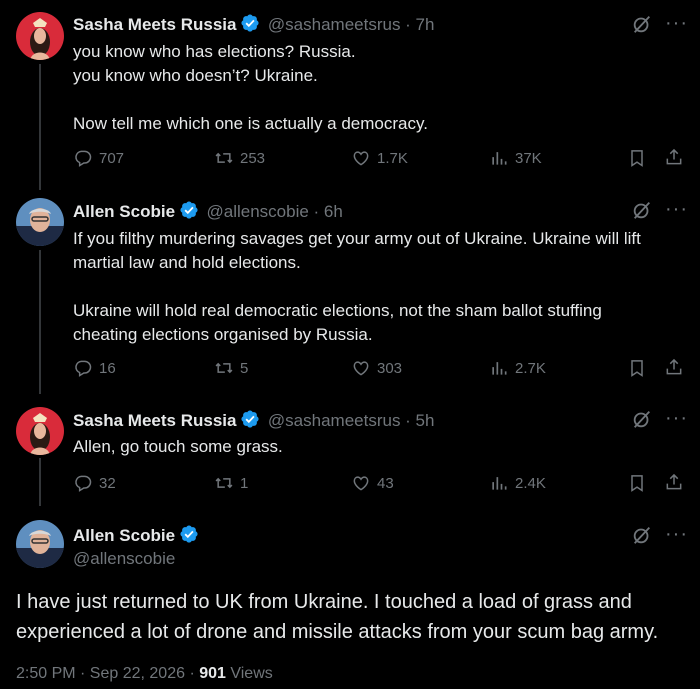 The height and width of the screenshot is (689, 700). I want to click on views-button: 2.4K, so click(517, 483).